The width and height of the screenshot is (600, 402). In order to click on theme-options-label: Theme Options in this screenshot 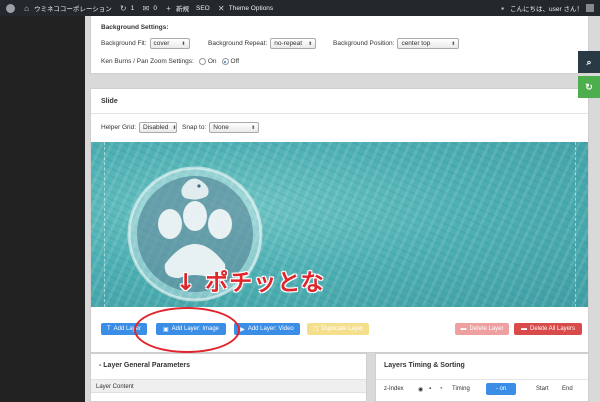, I will do `click(251, 8)`.